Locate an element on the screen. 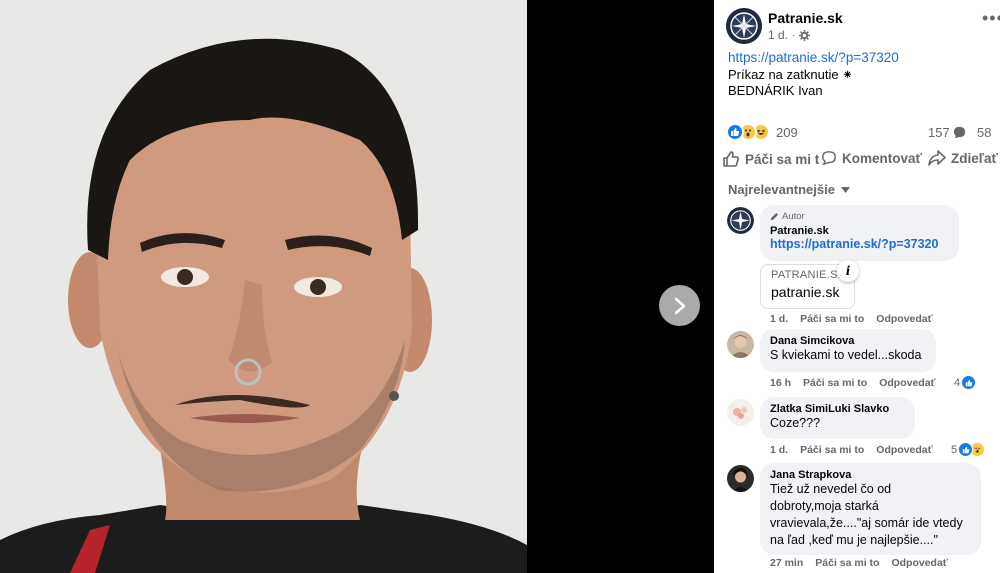 The width and height of the screenshot is (1000, 573). next-photo-button is located at coordinates (679, 305).